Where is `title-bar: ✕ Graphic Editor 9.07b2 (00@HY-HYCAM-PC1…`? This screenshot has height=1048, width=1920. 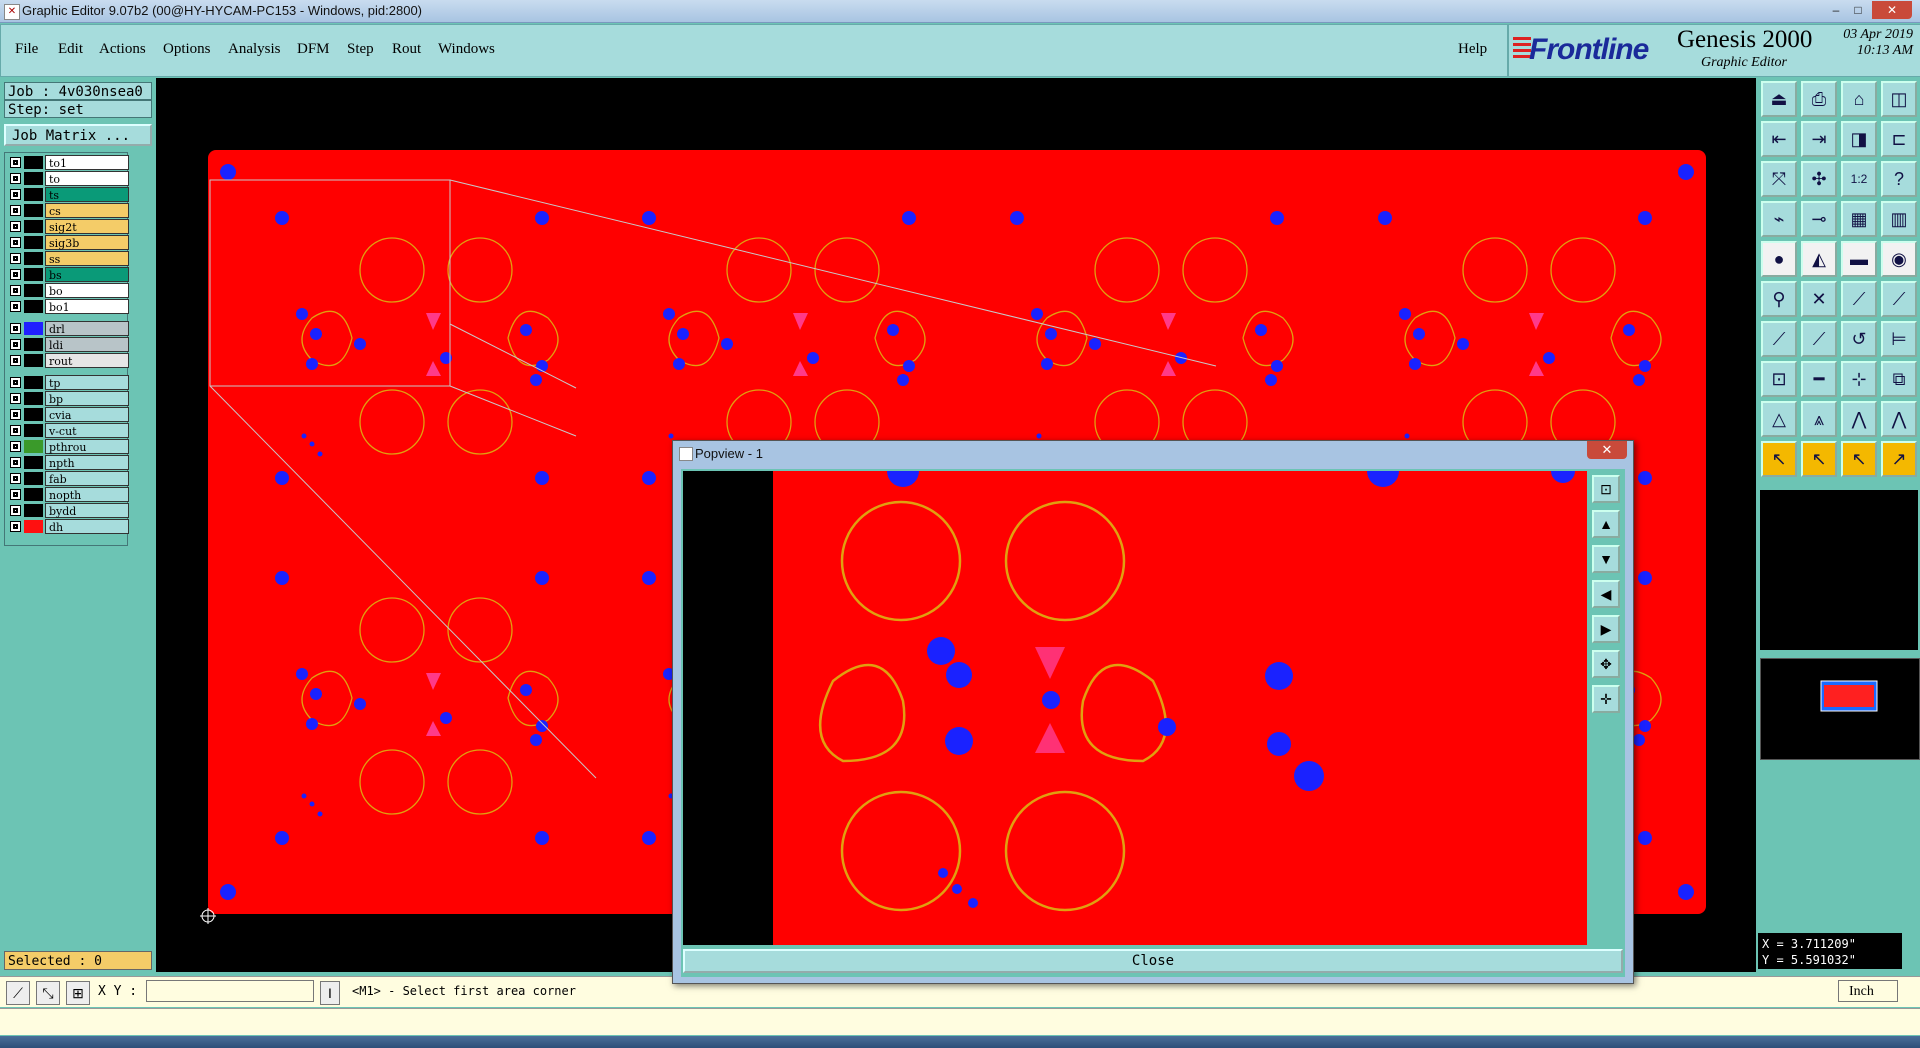 title-bar: ✕ Graphic Editor 9.07b2 (00@HY-HYCAM-PC1… is located at coordinates (960, 11).